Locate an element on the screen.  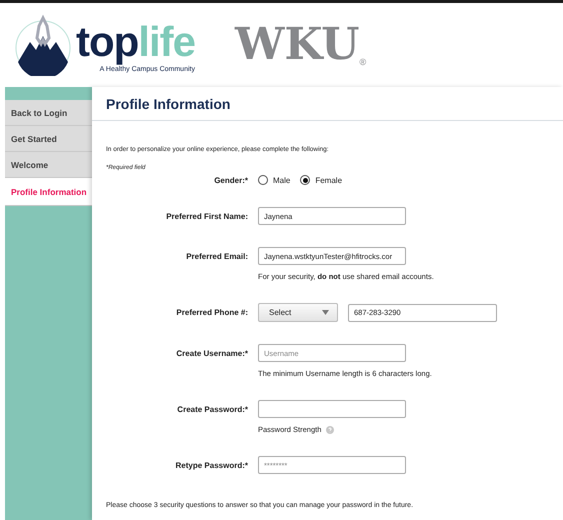
field-label: Retype Password:* is located at coordinates (212, 465).